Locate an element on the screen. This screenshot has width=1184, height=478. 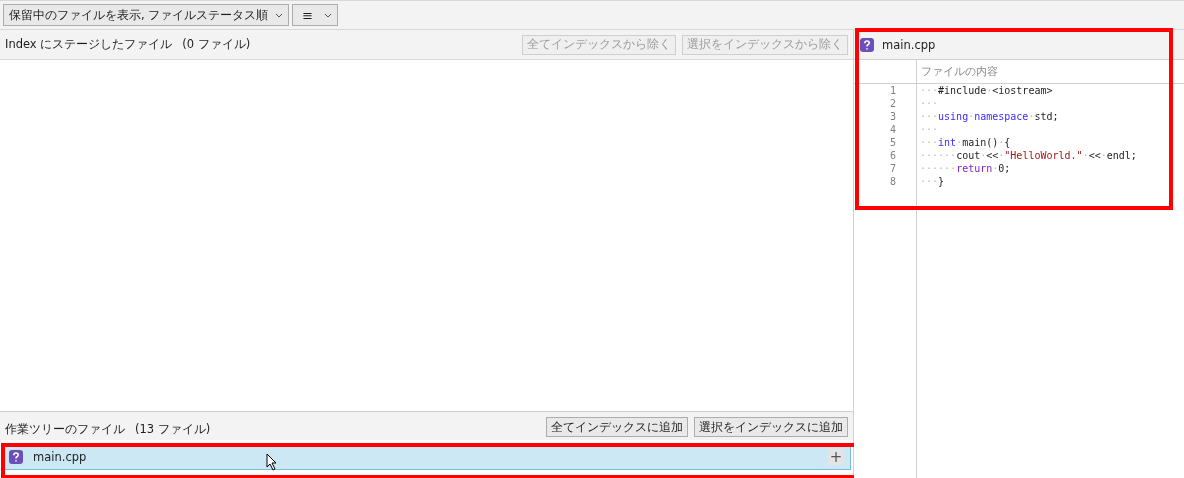
file-count: (0 ファイル) is located at coordinates (216, 44).